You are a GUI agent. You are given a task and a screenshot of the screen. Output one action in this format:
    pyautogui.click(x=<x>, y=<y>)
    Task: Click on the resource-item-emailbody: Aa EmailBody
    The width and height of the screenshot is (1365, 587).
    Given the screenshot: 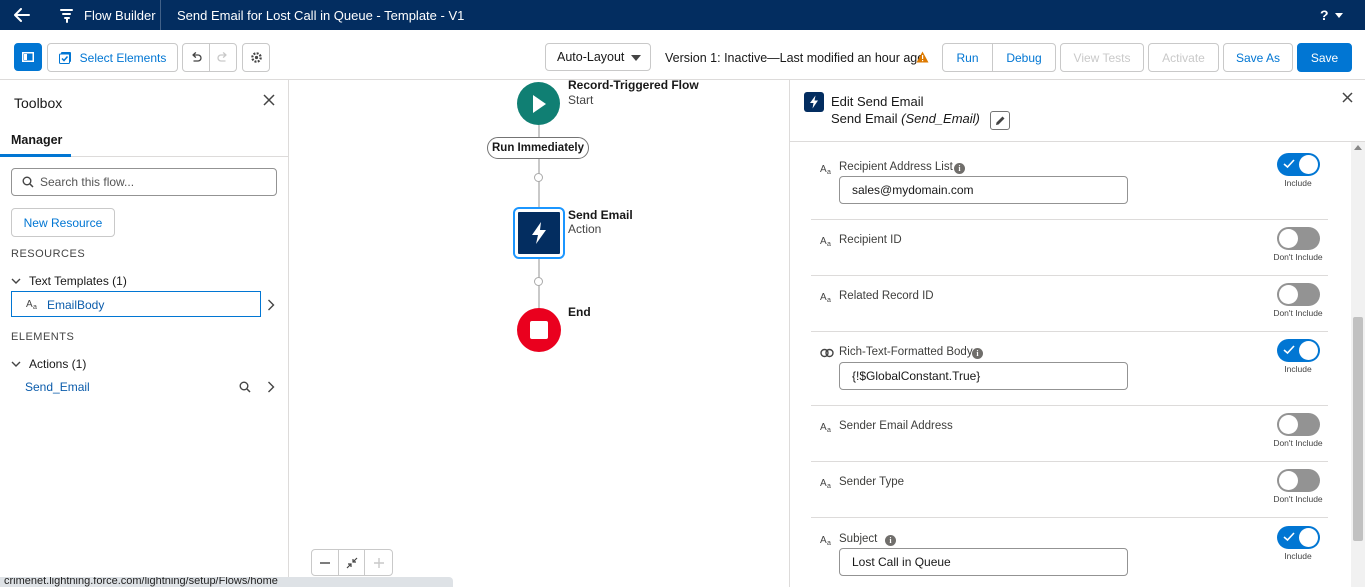 What is the action you would take?
    pyautogui.click(x=136, y=304)
    